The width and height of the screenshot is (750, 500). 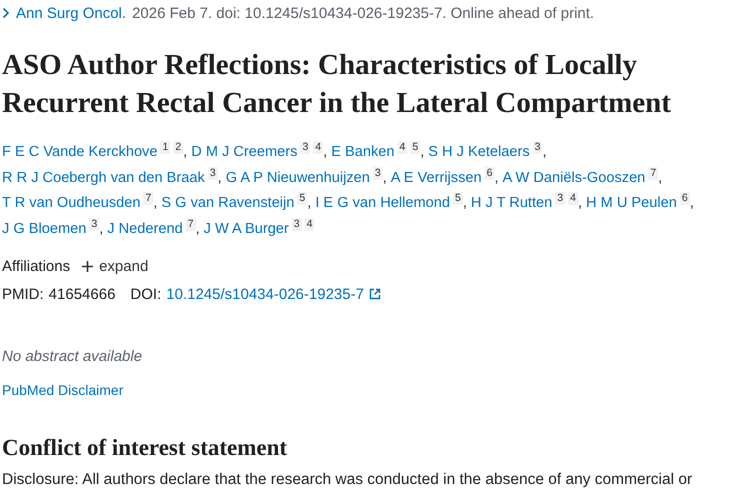 What do you see at coordinates (363, 13) in the screenshot?
I see `citation-details: 2026 Feb 7. doi: 10.1245/s10434-026-19235-7. Online ahead of print.` at bounding box center [363, 13].